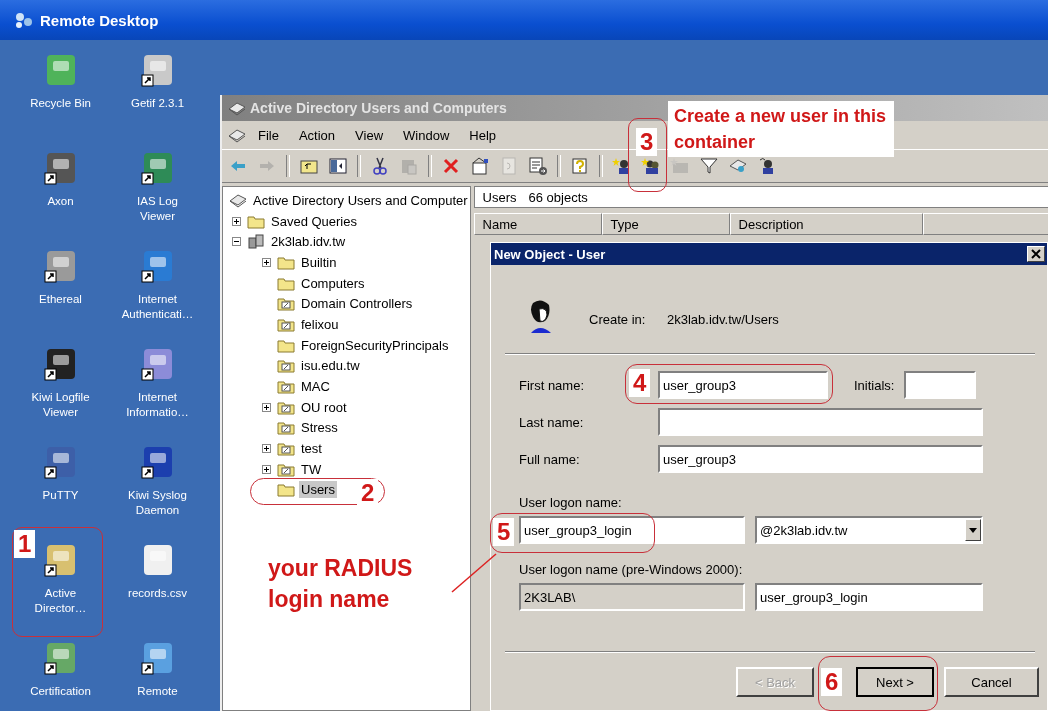 This screenshot has width=1048, height=711. What do you see at coordinates (537, 224) in the screenshot?
I see `column-header: Name` at bounding box center [537, 224].